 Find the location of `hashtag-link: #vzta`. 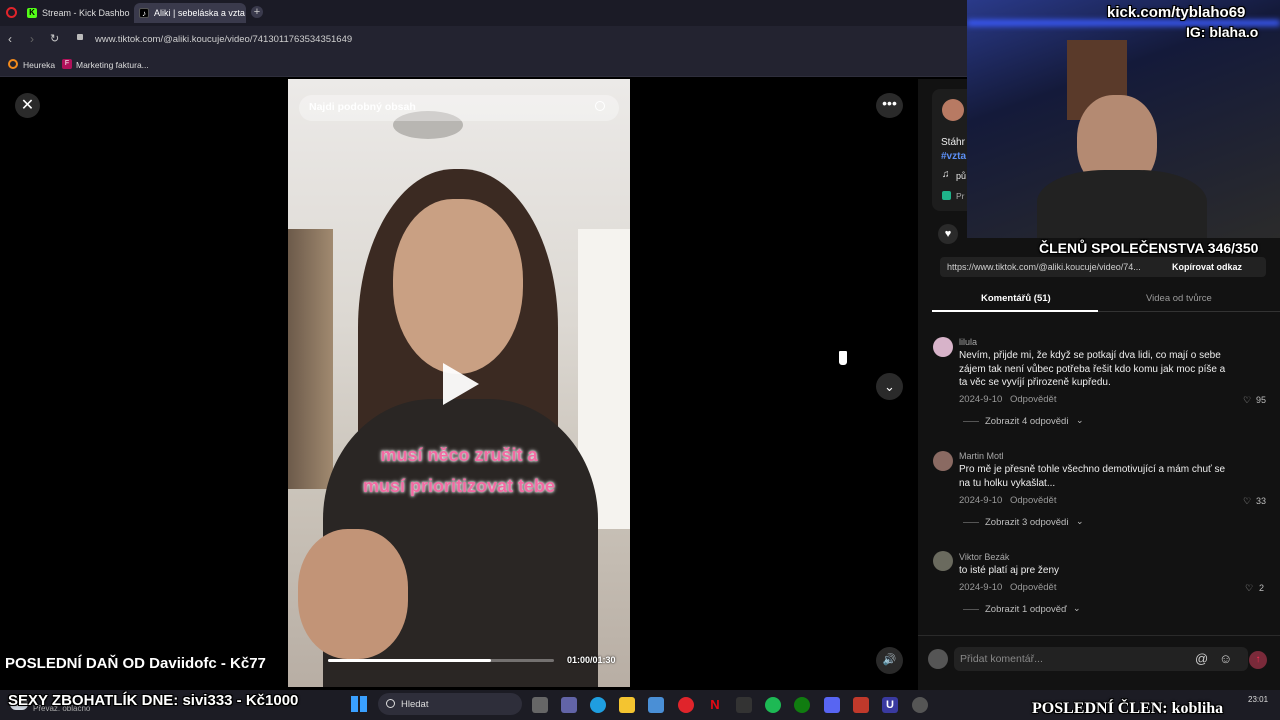

hashtag-link: #vzta is located at coordinates (953, 156).